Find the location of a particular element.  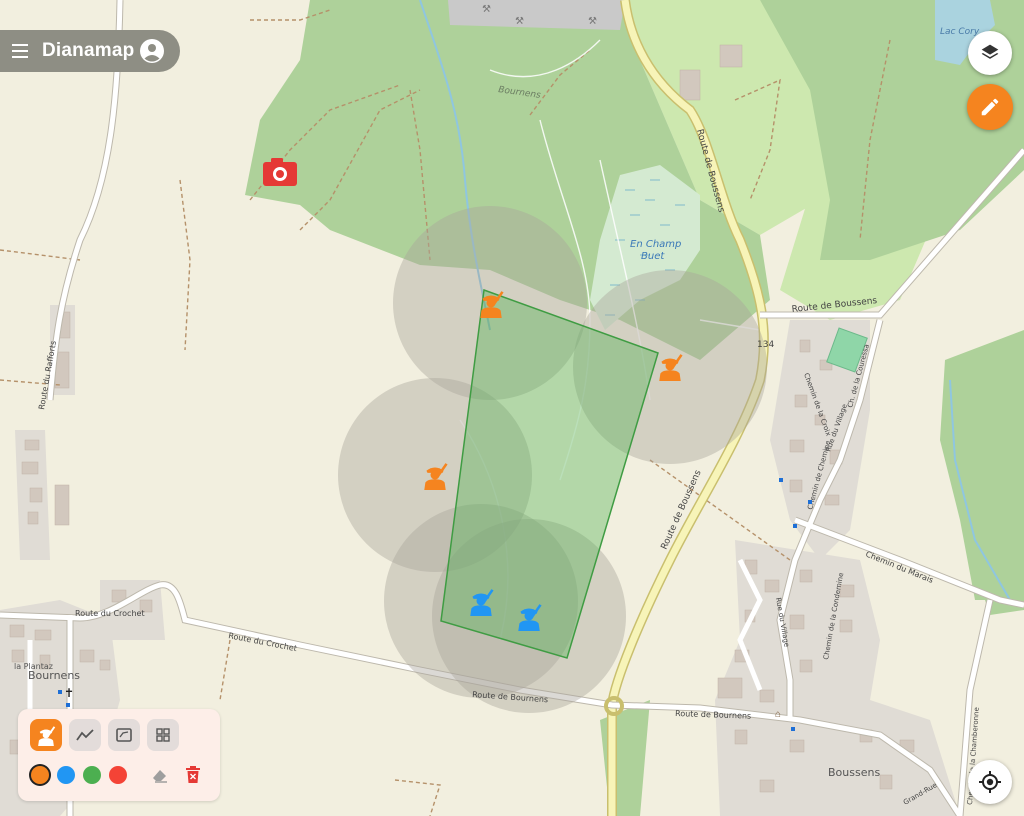

line-tool-button is located at coordinates (85, 735).